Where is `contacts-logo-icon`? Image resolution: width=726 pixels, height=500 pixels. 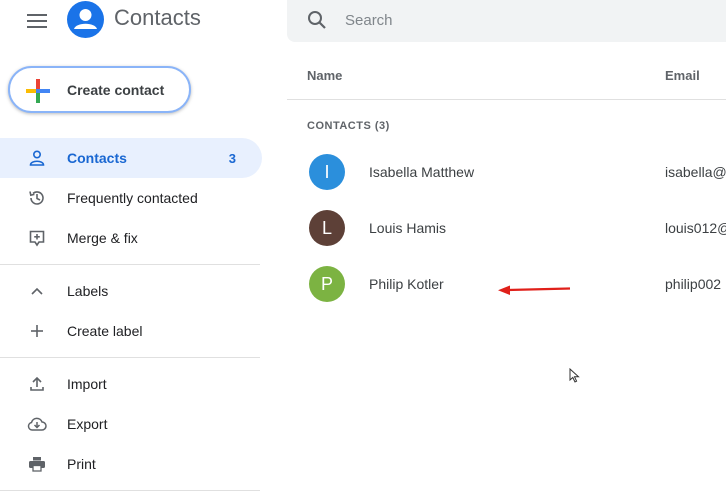 contacts-logo-icon is located at coordinates (85, 19).